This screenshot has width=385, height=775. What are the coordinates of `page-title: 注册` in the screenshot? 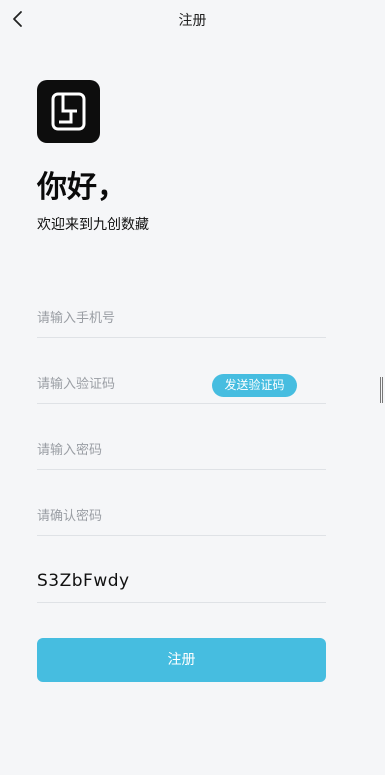 It's located at (192, 21).